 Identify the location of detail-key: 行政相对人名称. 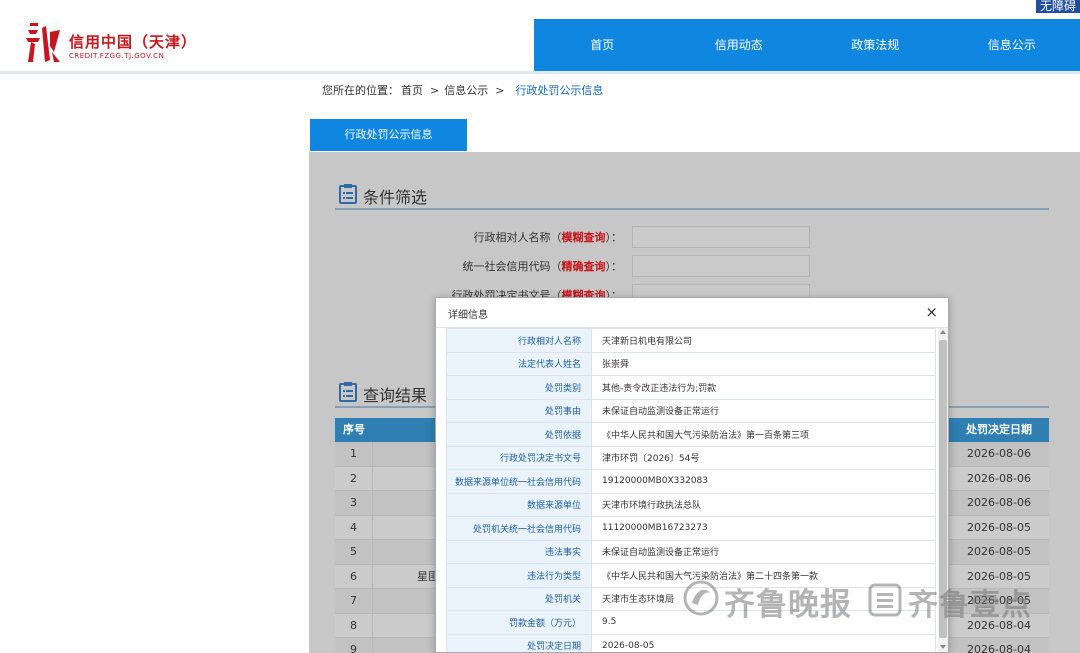
(519, 340).